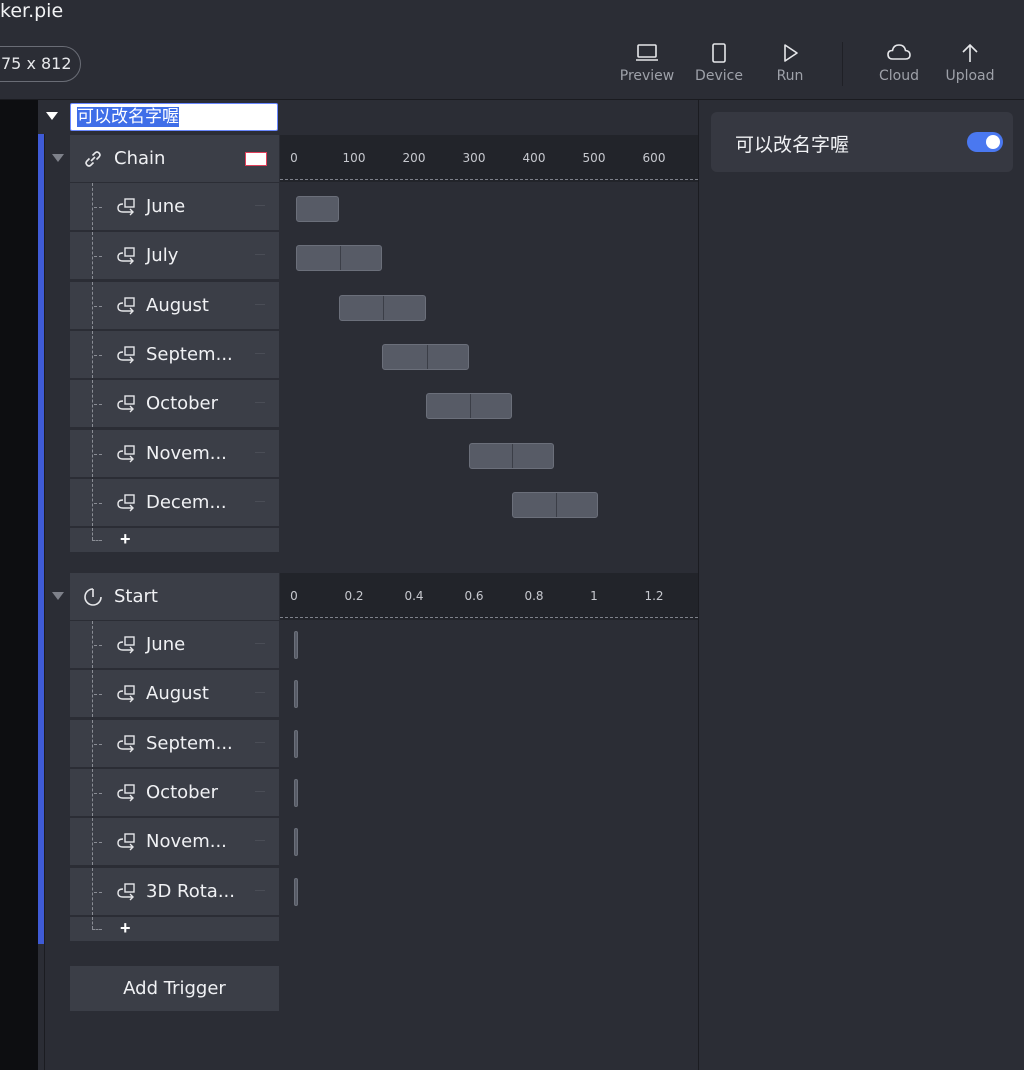 This screenshot has width=1024, height=1070. What do you see at coordinates (19, 585) in the screenshot?
I see `canvas-edge` at bounding box center [19, 585].